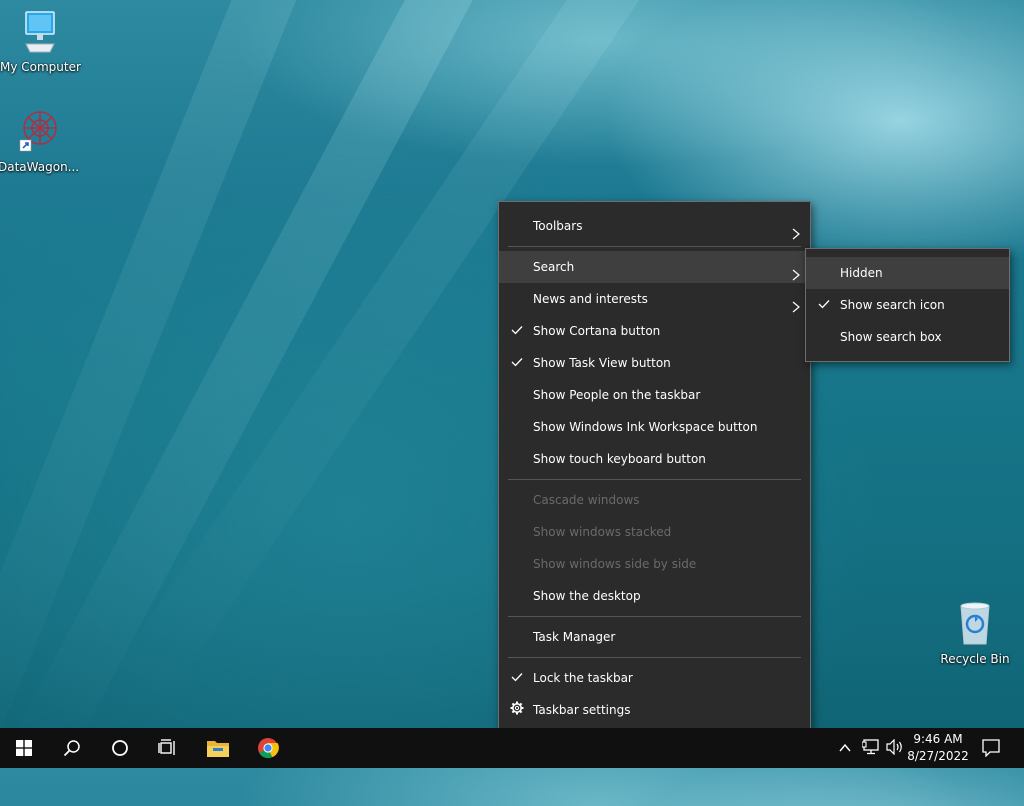 The image size is (1024, 806). Describe the element at coordinates (617, 395) in the screenshot. I see `menu-item-label: Show People on the taskbar` at that location.